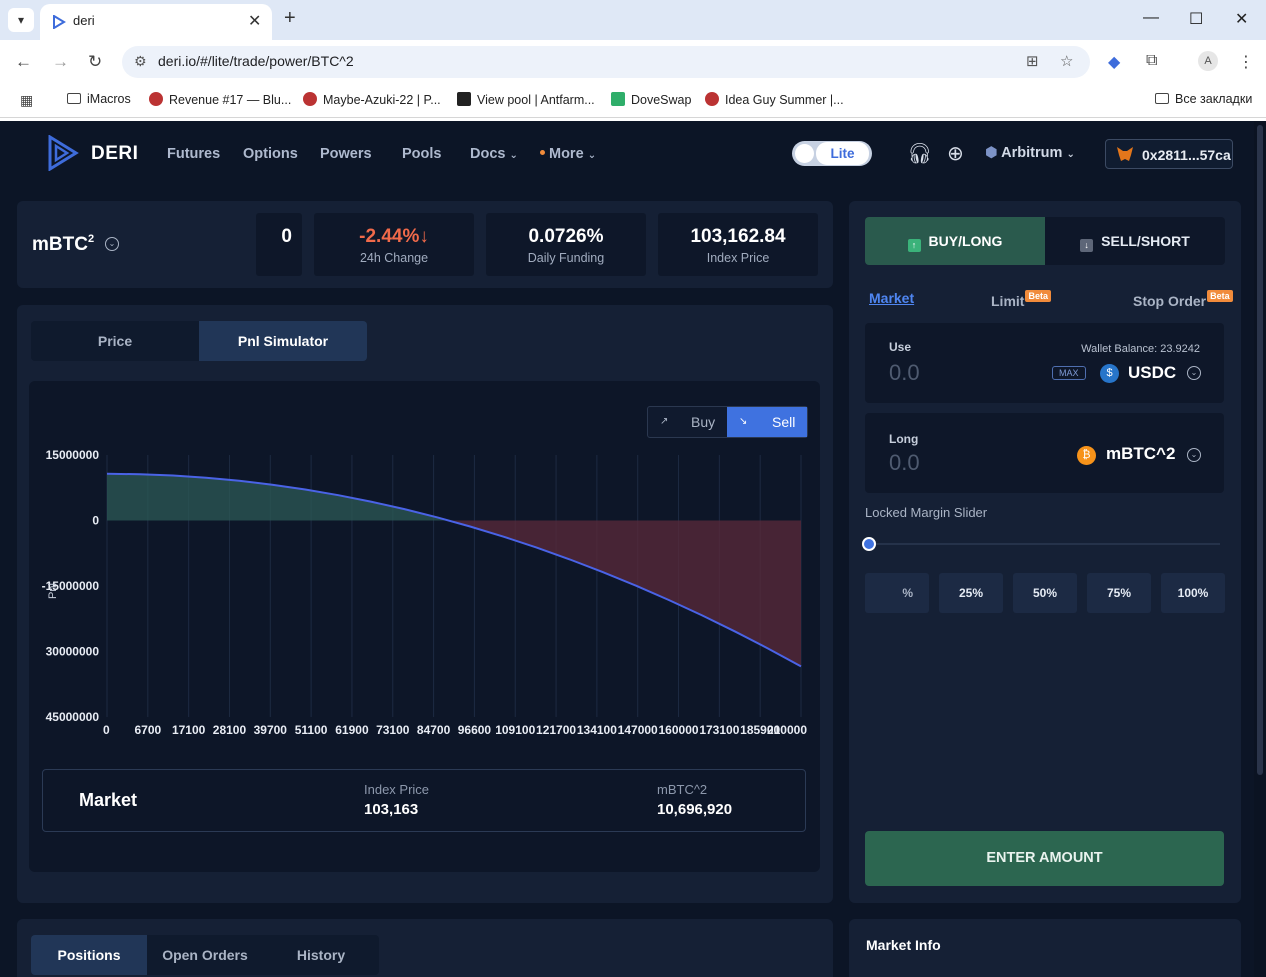  What do you see at coordinates (73, 717) in the screenshot?
I see `y-tick-label: 45000000` at bounding box center [73, 717].